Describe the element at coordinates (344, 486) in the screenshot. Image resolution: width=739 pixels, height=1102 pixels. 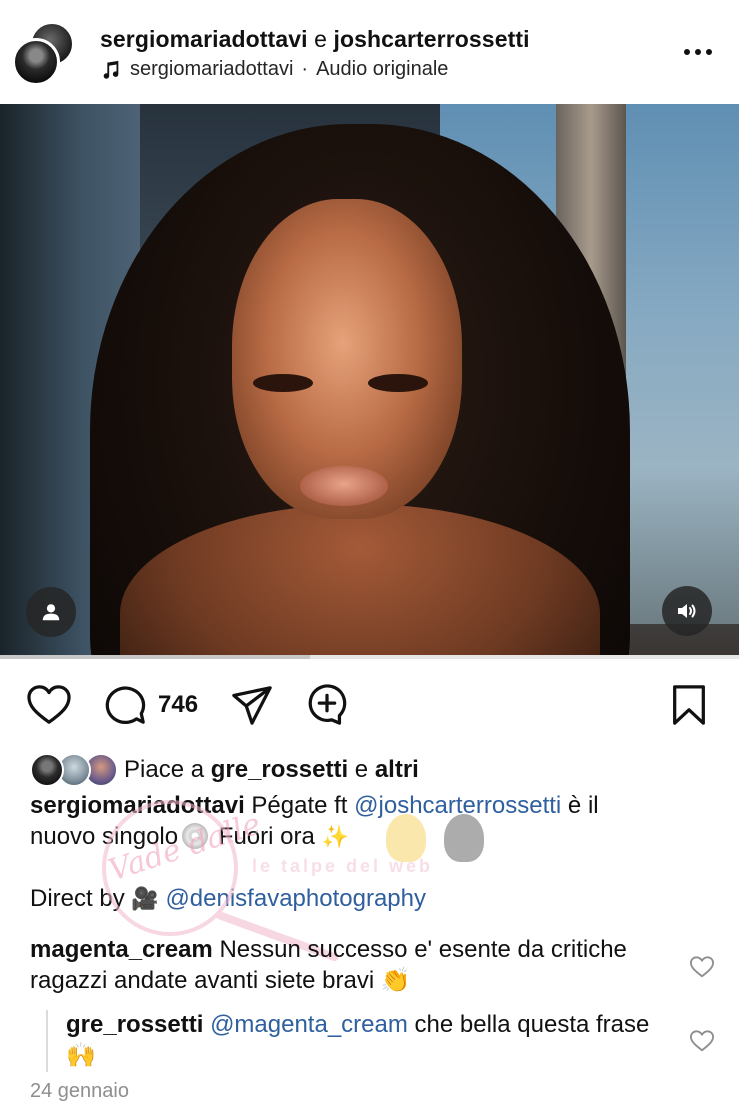
I see `video-frame-lips` at that location.